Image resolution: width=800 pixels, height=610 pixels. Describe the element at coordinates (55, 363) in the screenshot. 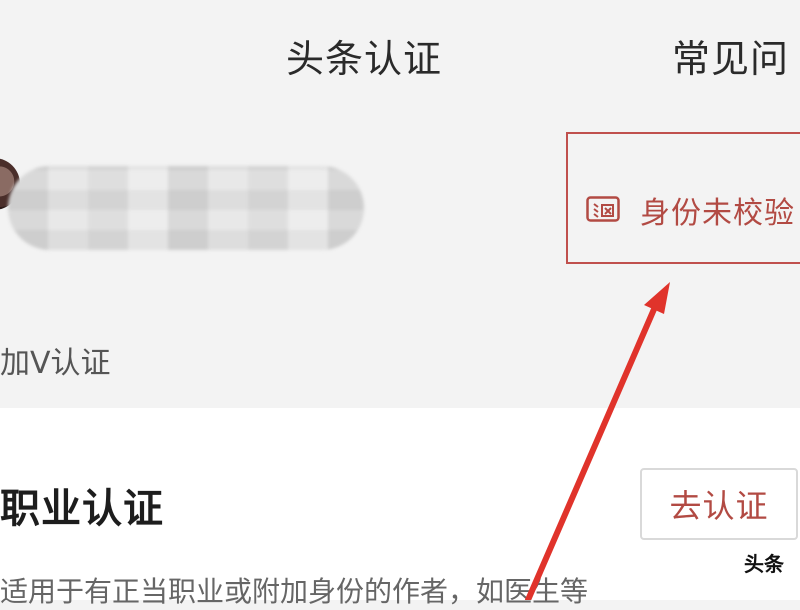

I see `v-certification-hint: 加V认证` at that location.